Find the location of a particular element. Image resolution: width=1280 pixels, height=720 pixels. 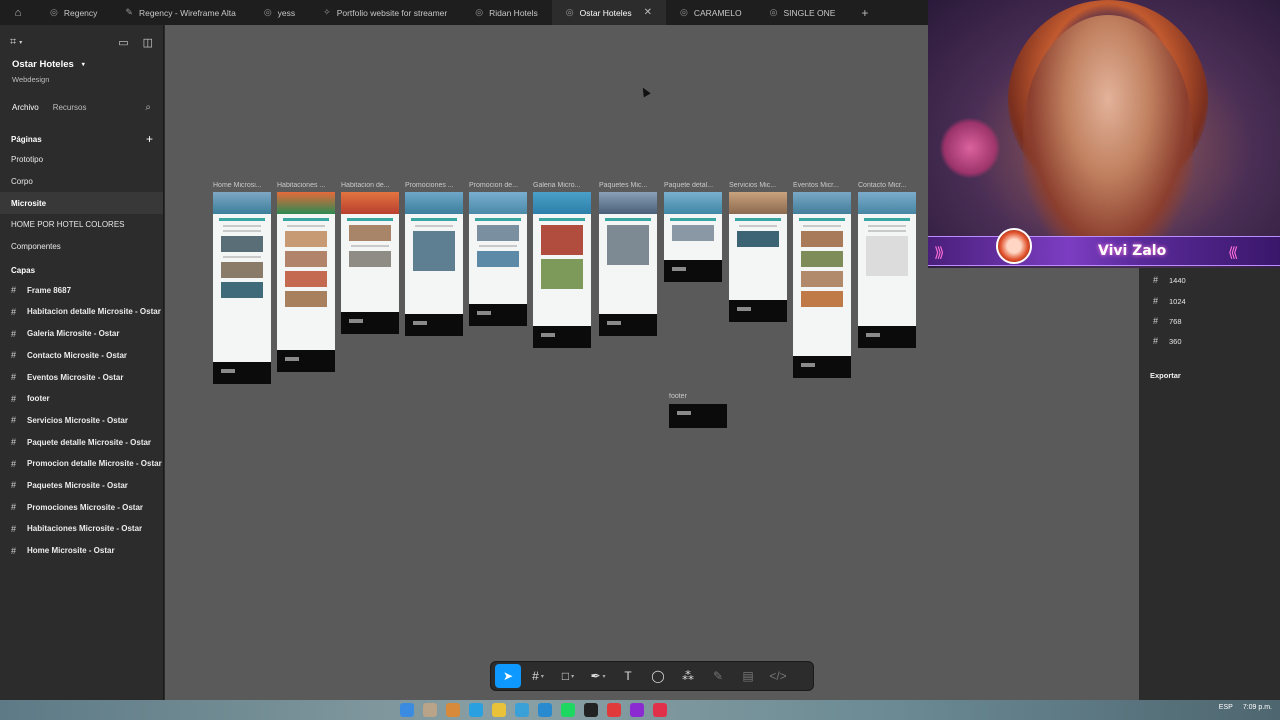

frame-line is located at coordinates (434, 226).